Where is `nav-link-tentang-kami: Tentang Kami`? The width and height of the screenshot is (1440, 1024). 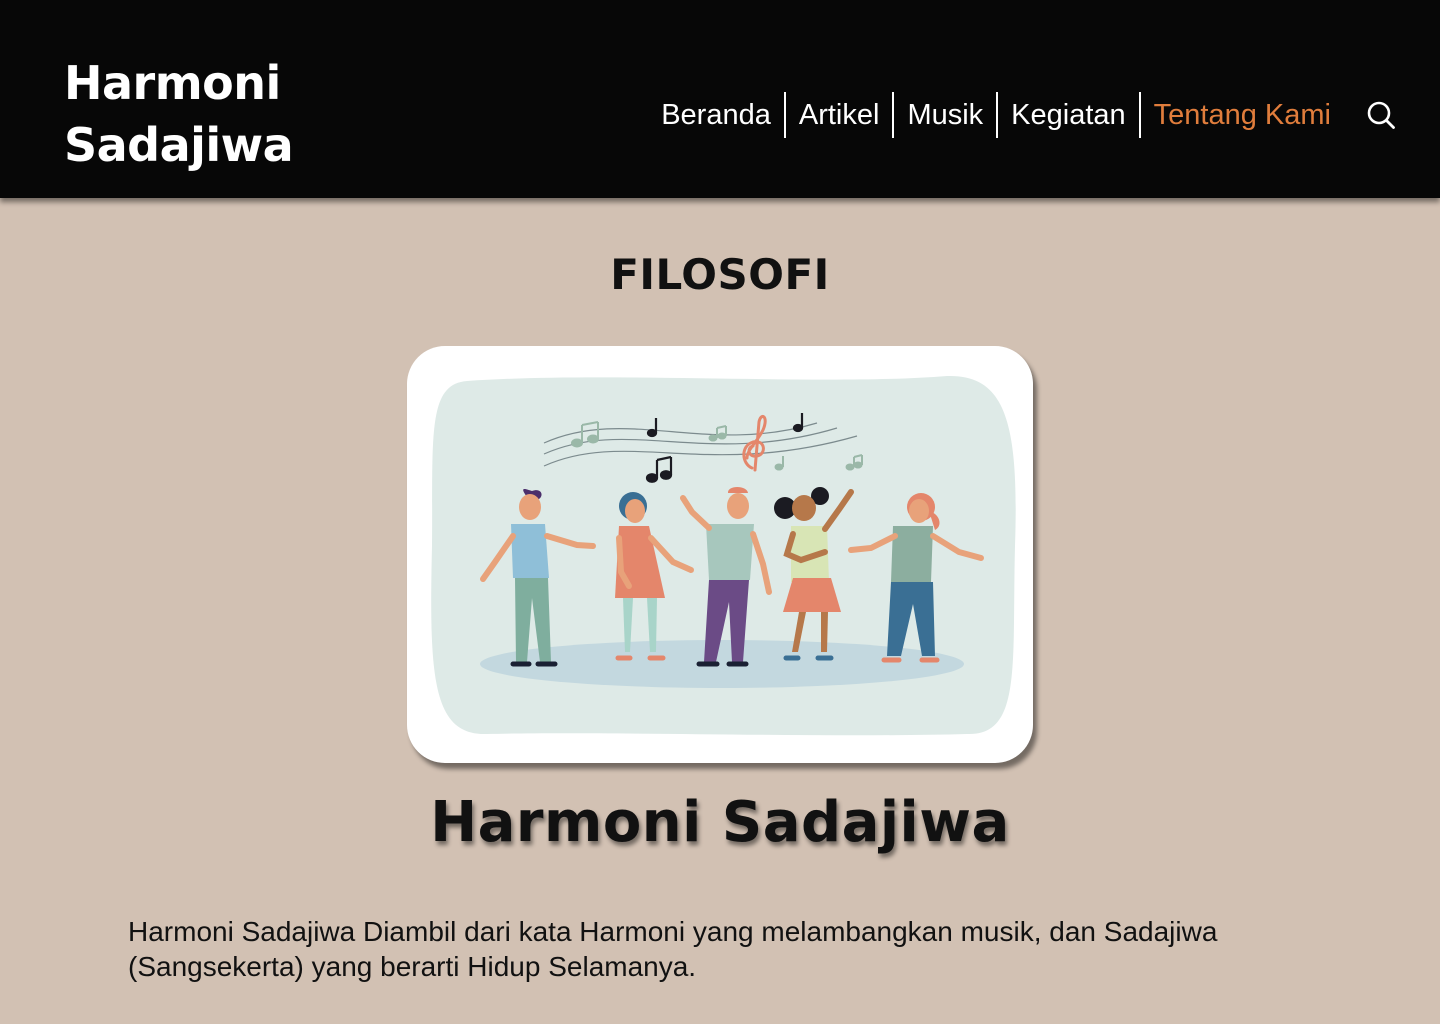 nav-link-tentang-kami: Tentang Kami is located at coordinates (1241, 115).